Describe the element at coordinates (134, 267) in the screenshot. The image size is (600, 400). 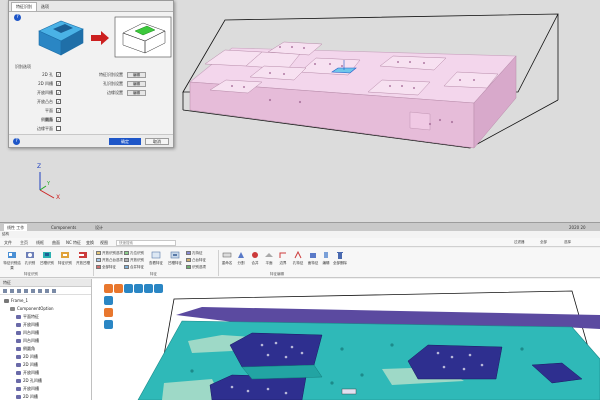
I see `ribbon-small-5: 合并特征` at that location.